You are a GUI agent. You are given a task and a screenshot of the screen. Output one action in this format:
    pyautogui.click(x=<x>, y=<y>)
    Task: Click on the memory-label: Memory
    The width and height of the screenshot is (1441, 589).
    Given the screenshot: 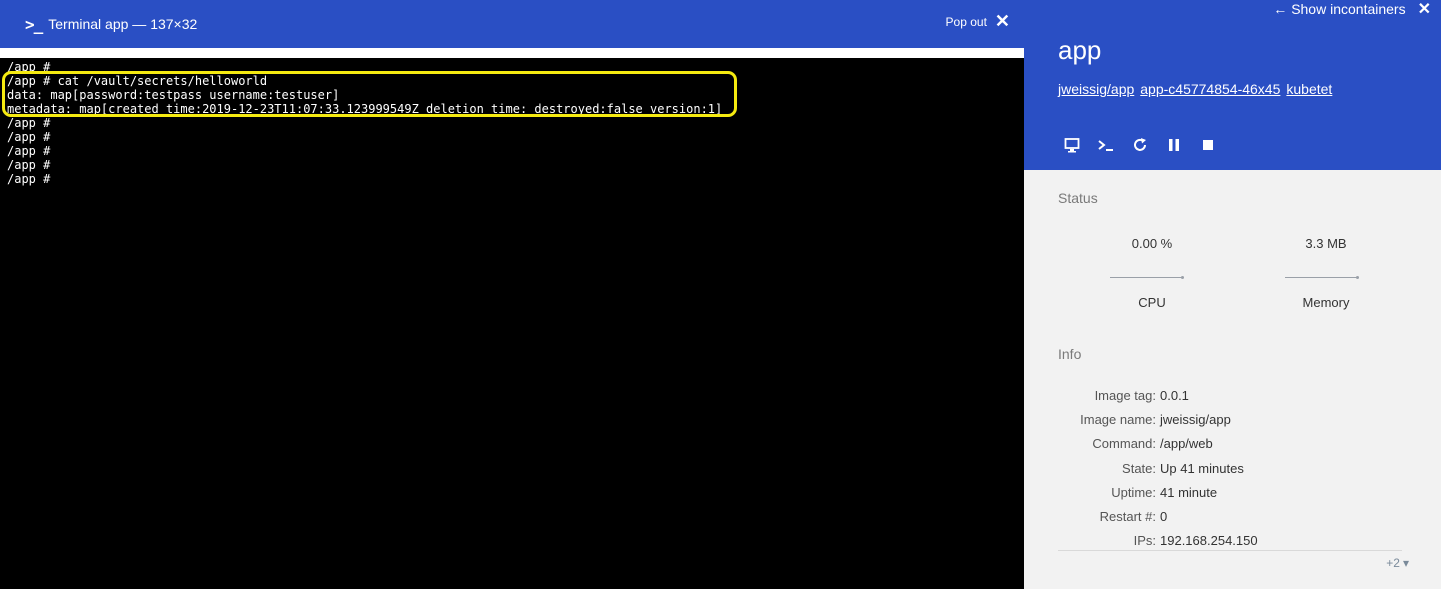 What is the action you would take?
    pyautogui.click(x=1326, y=302)
    